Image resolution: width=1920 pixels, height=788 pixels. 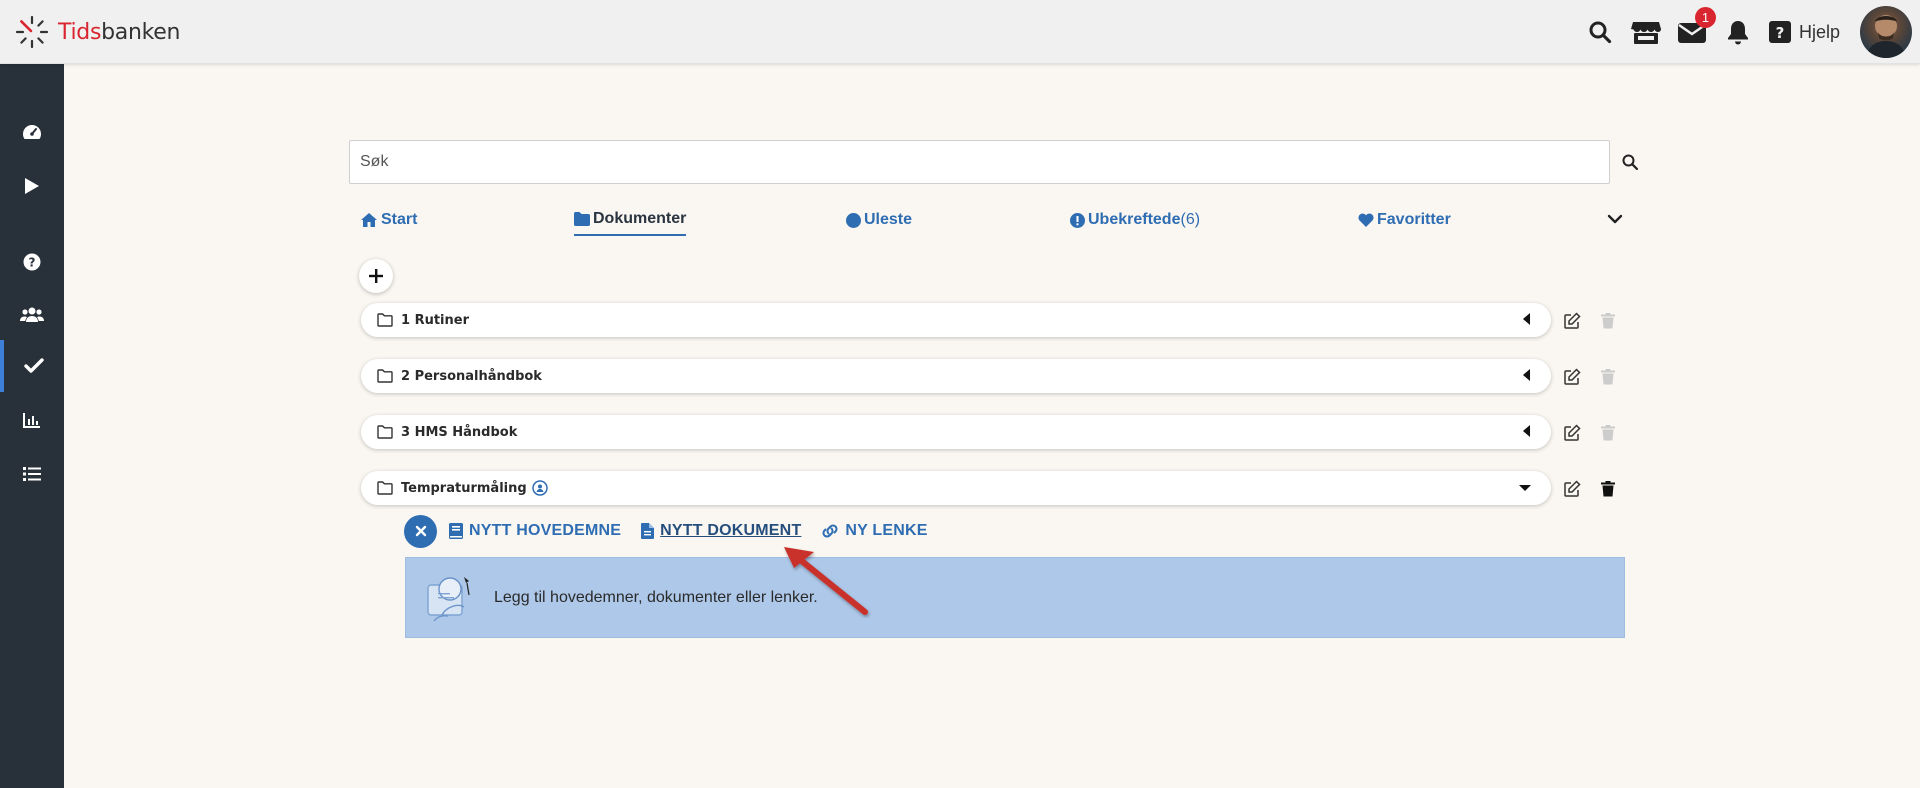 I want to click on link-icon, so click(x=830, y=531).